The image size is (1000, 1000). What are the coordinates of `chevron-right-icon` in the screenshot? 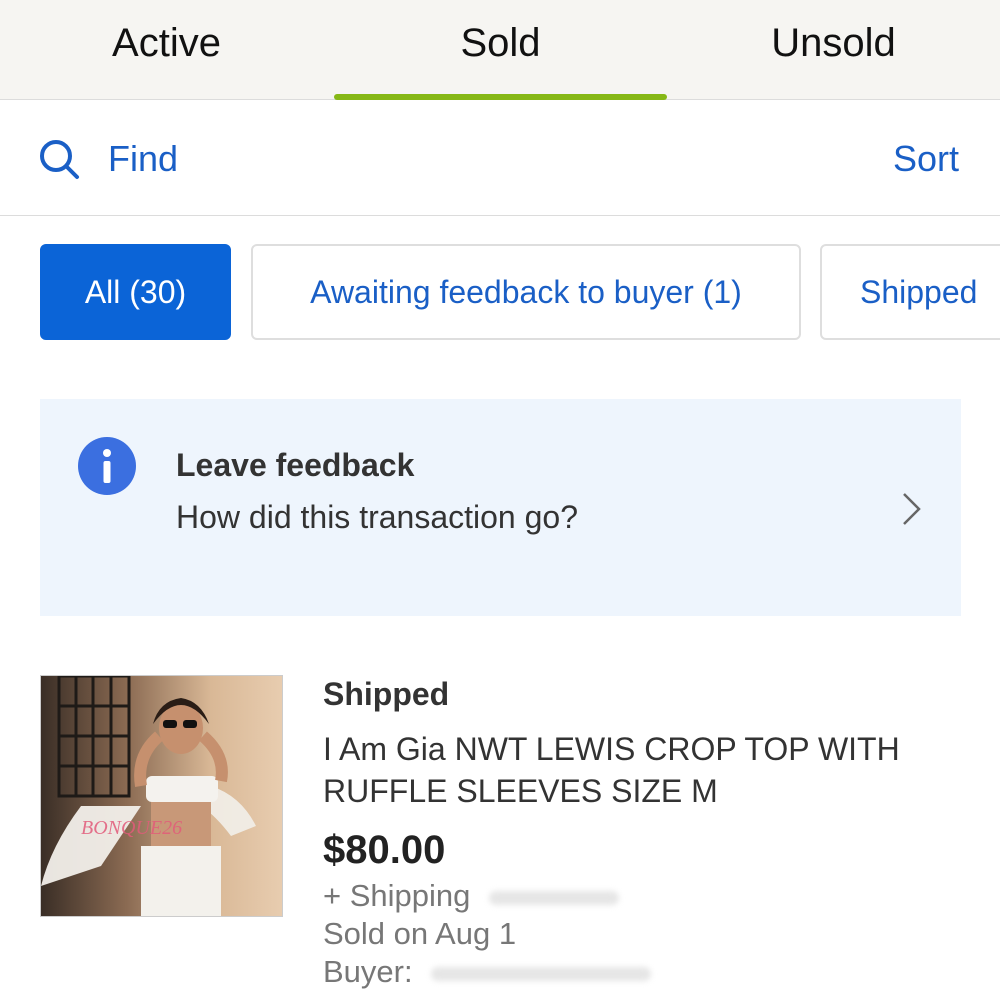 It's located at (912, 509).